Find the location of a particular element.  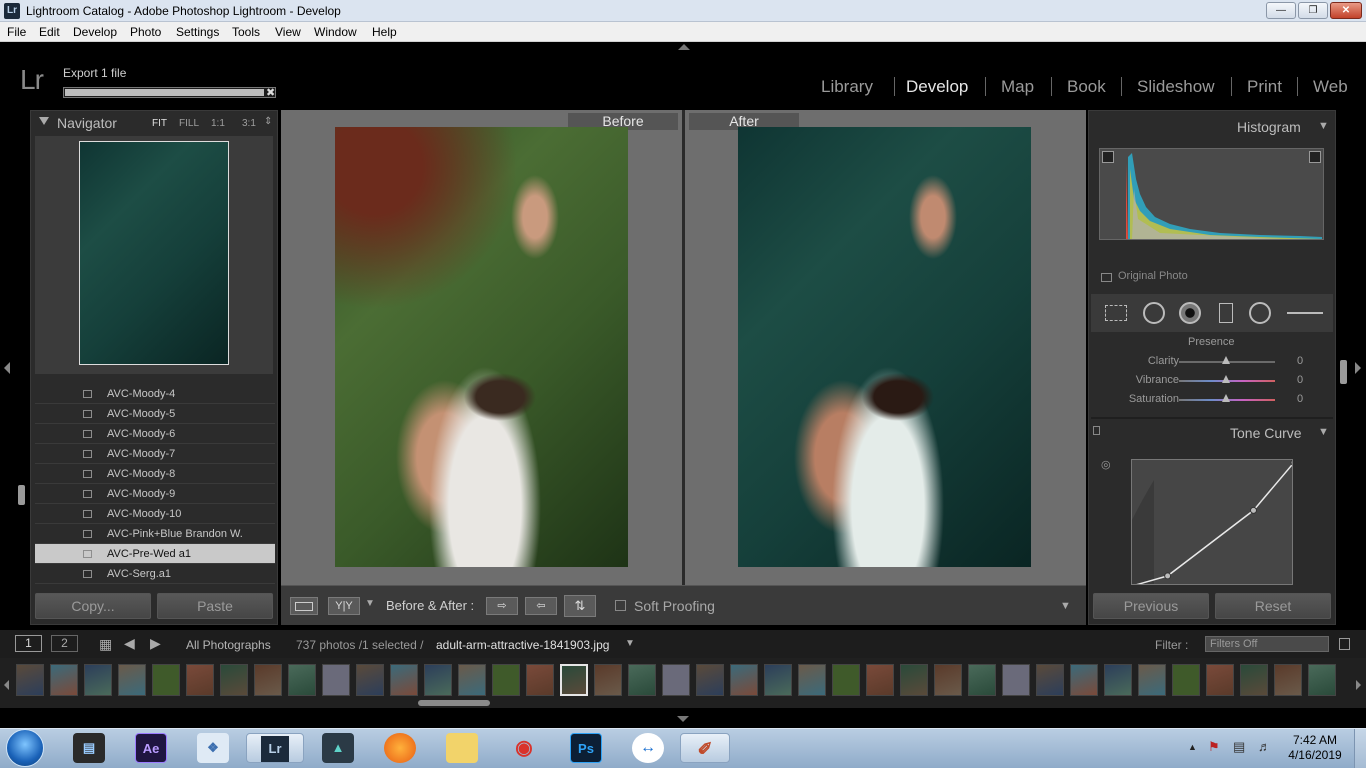

network-icon: ▤ is located at coordinates (1239, 747).